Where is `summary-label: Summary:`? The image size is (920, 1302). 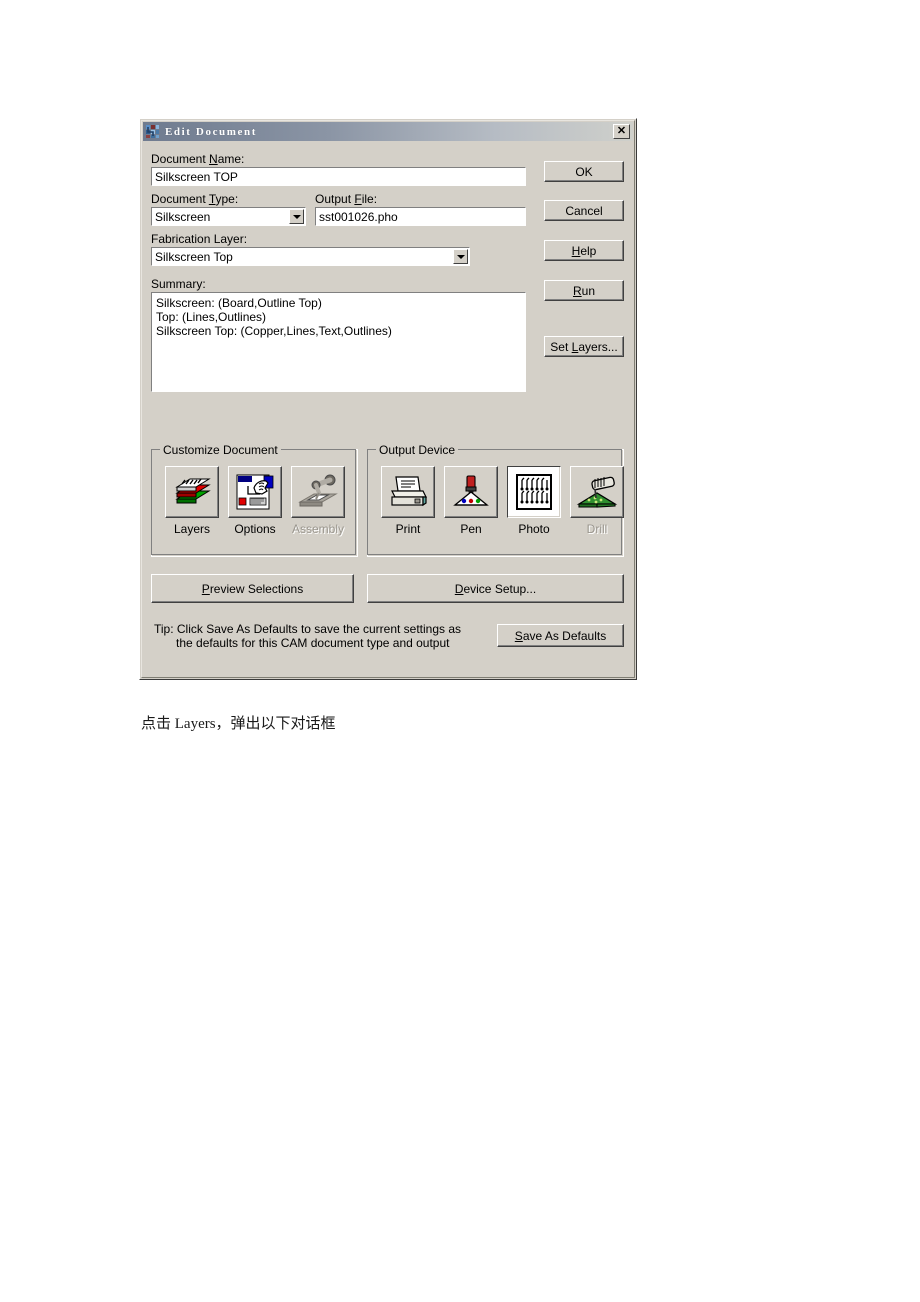 summary-label: Summary: is located at coordinates (178, 284).